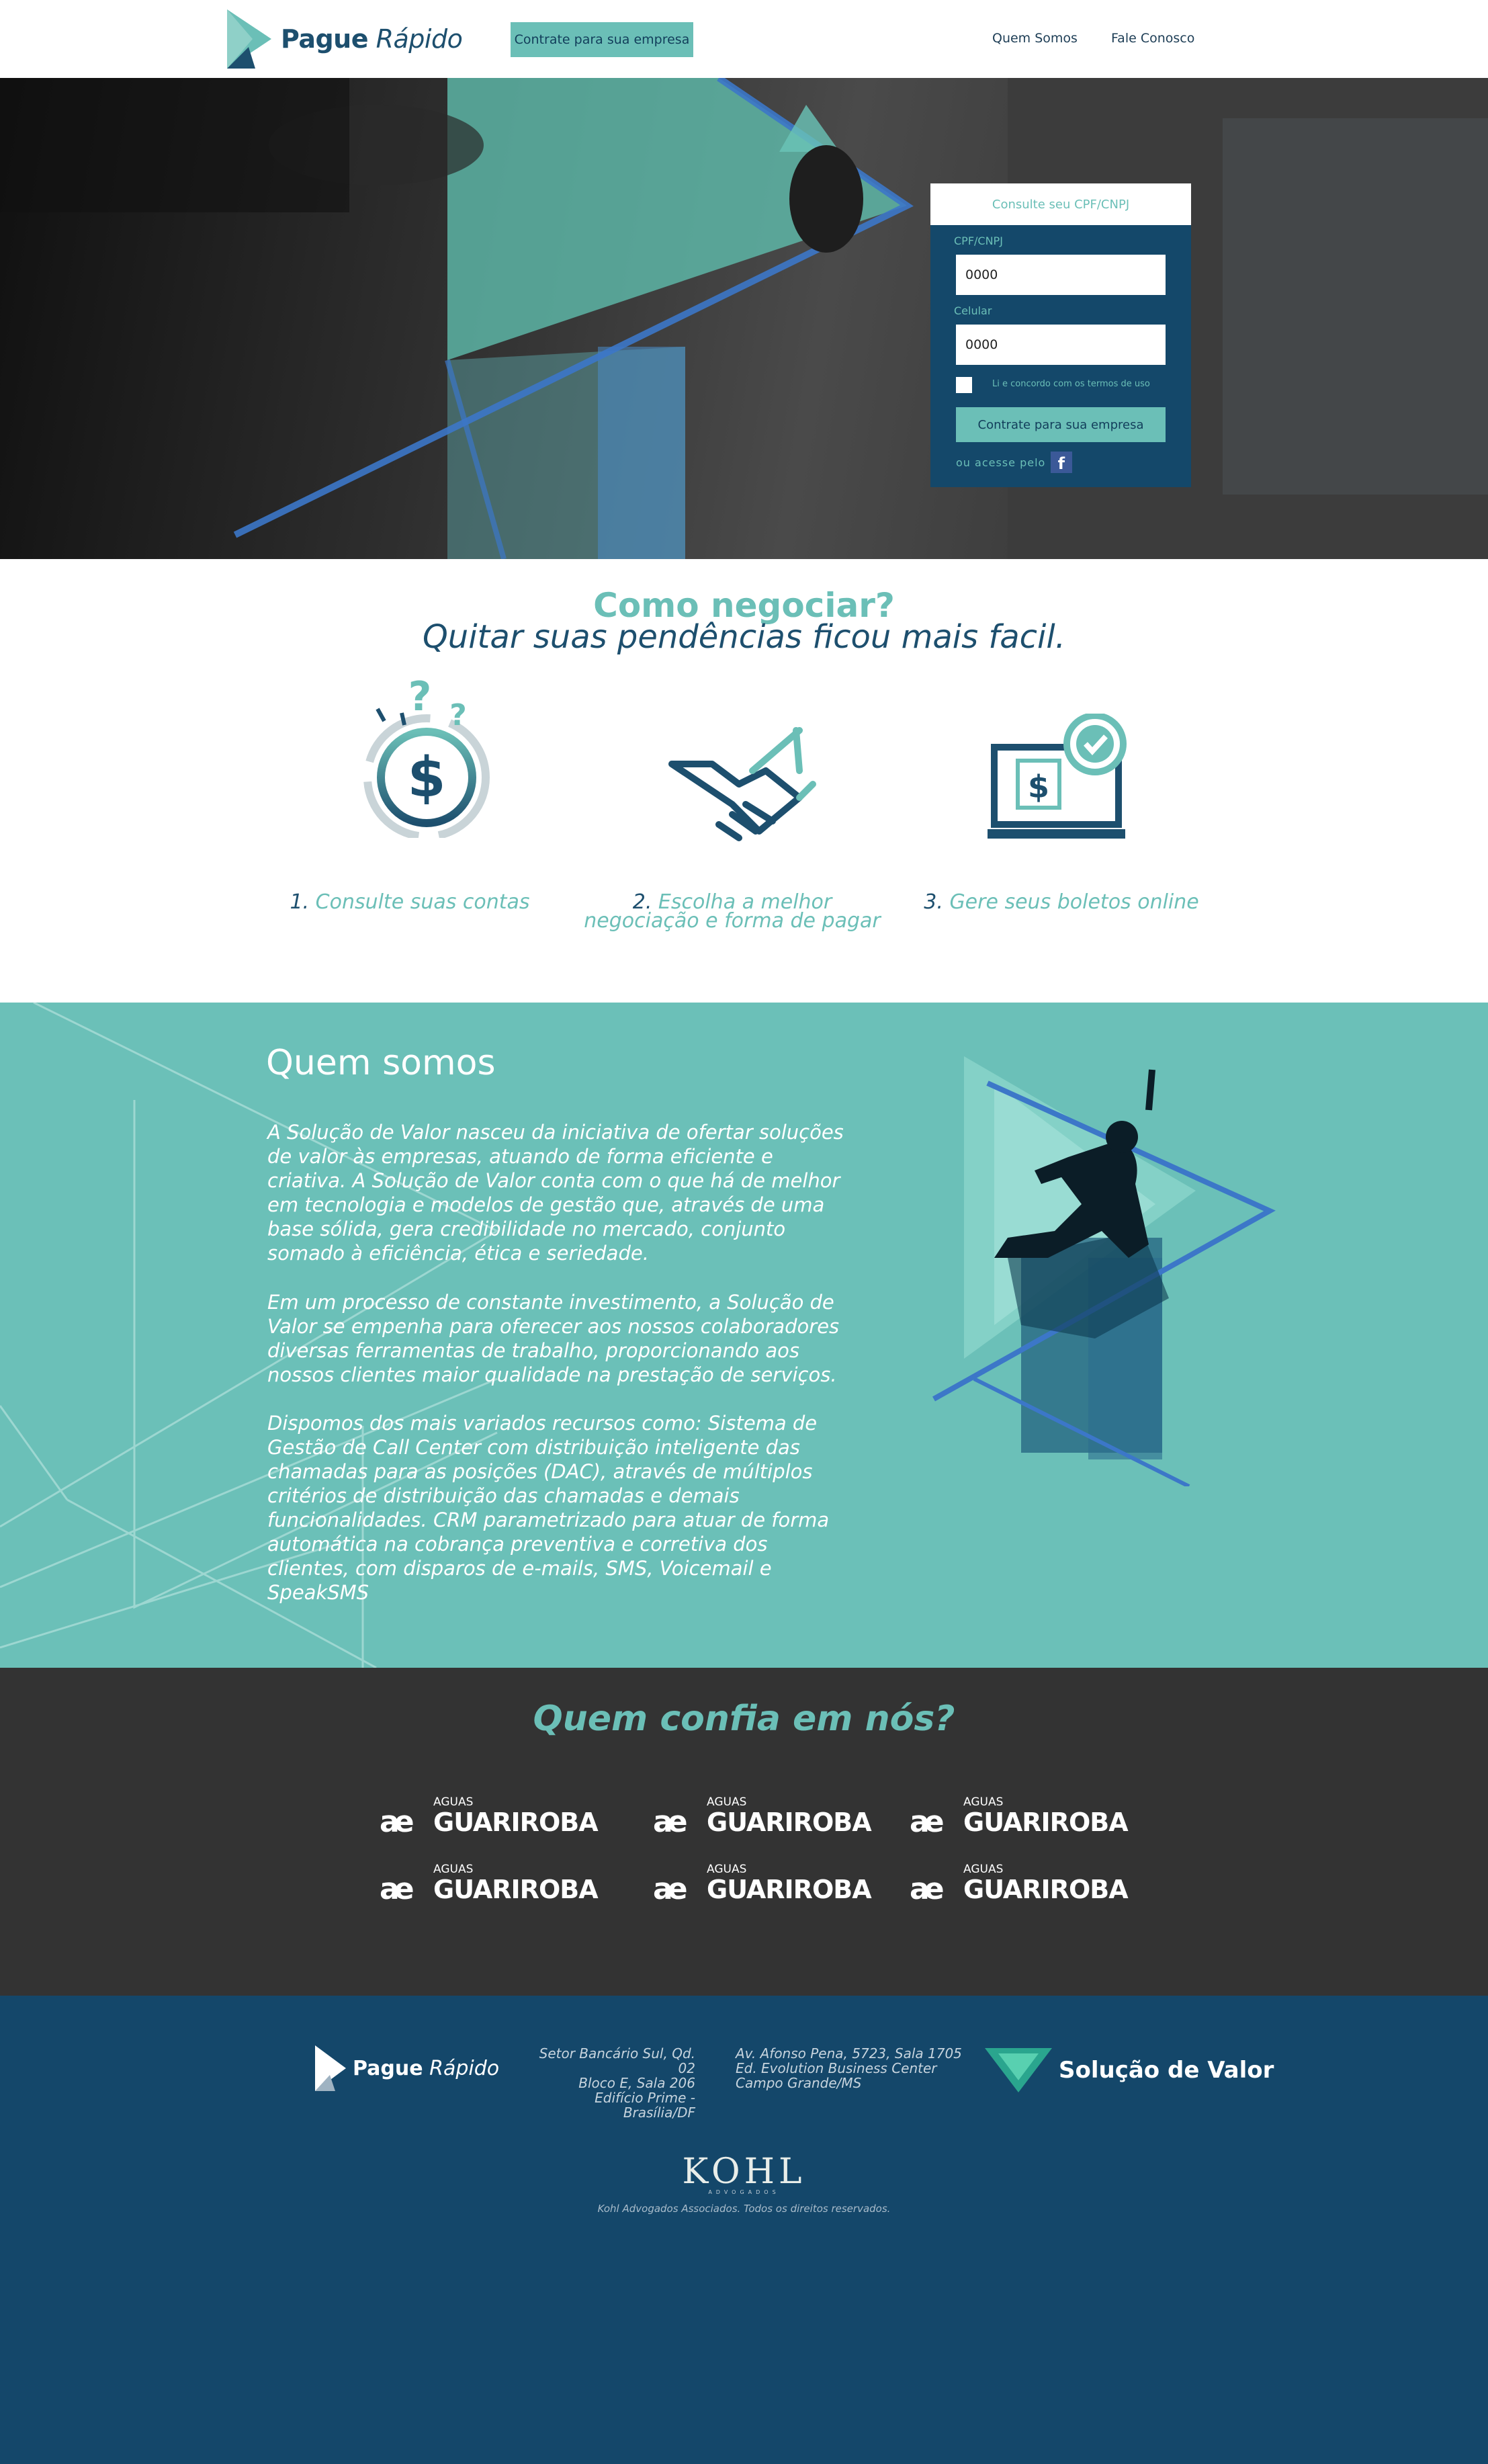  I want to click on facebook-icon: f, so click(1062, 462).